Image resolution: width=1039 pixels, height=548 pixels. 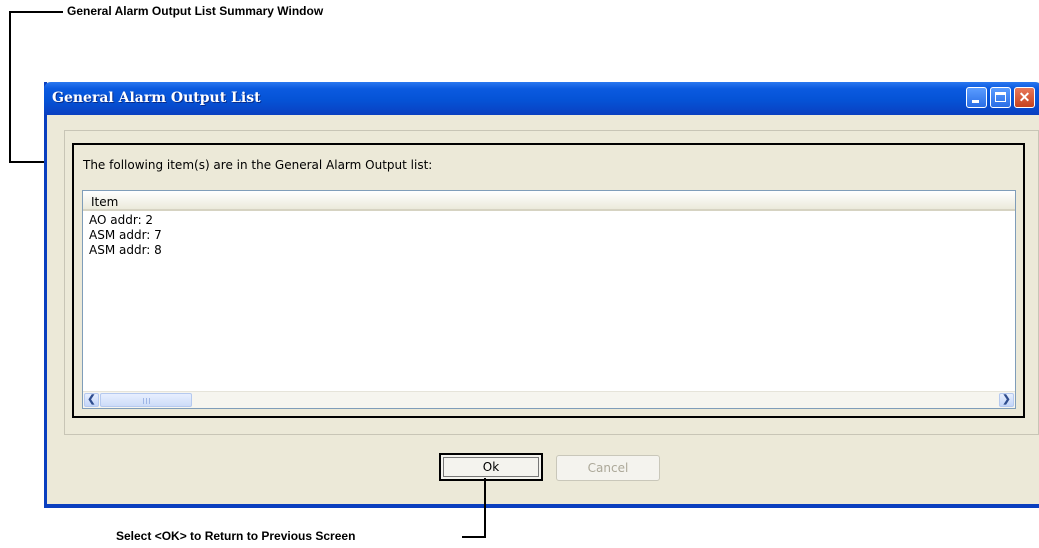 I want to click on minimize-button, so click(x=976, y=97).